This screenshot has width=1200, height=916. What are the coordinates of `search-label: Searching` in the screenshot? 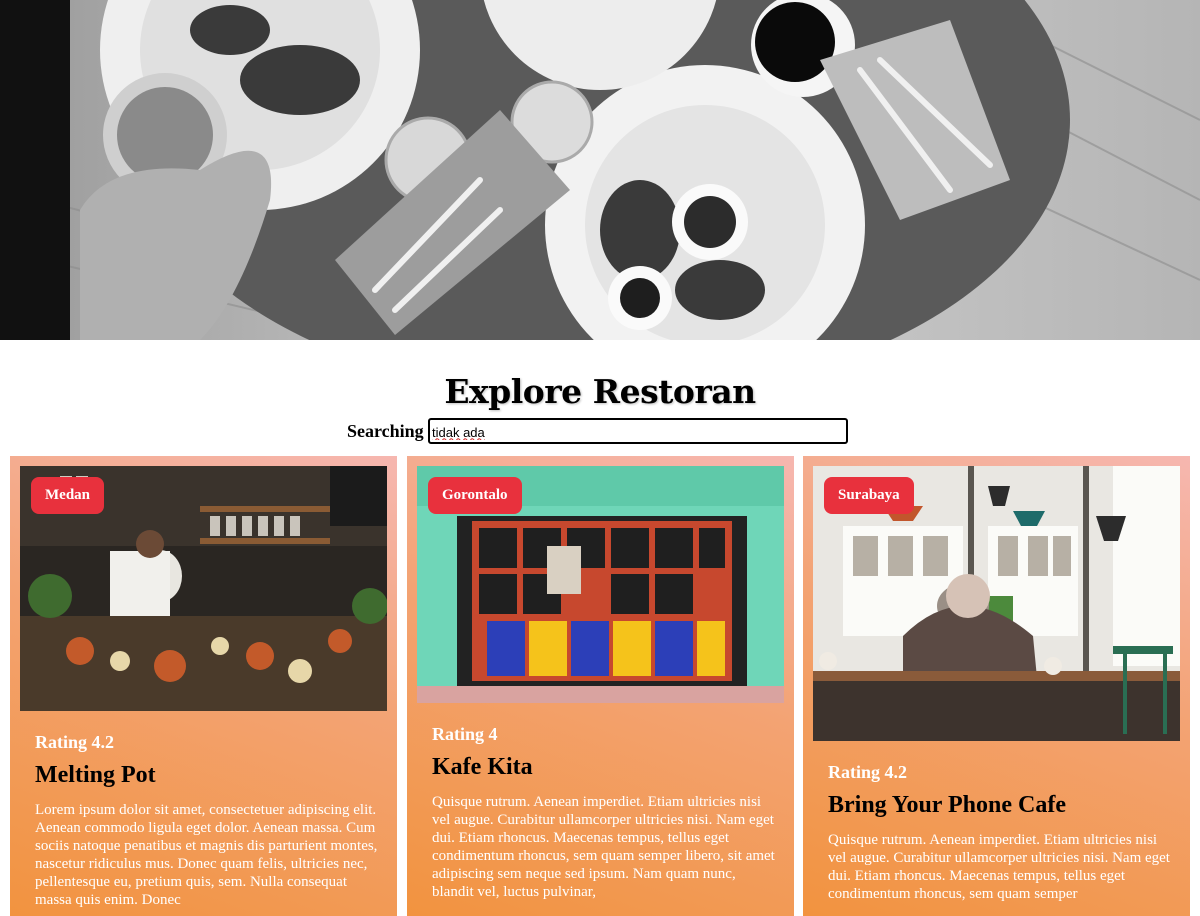 It's located at (385, 431).